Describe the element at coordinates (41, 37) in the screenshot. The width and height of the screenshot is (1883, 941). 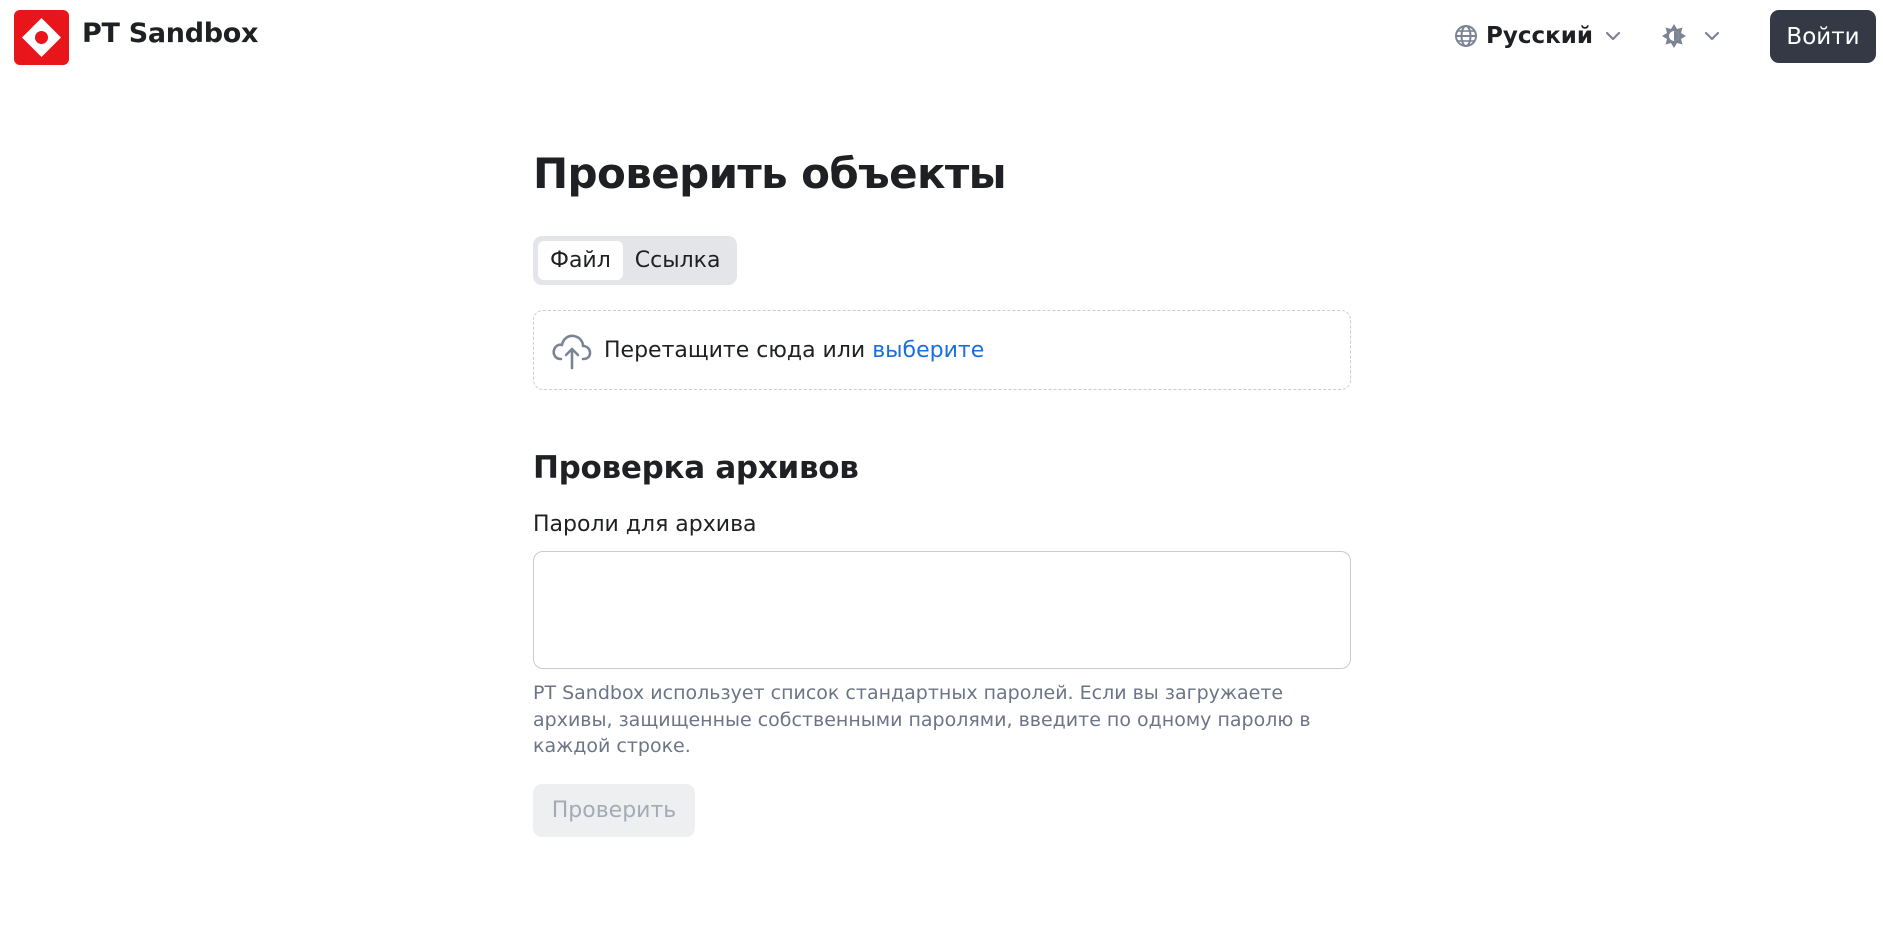
I see `pt-logo-icon` at that location.